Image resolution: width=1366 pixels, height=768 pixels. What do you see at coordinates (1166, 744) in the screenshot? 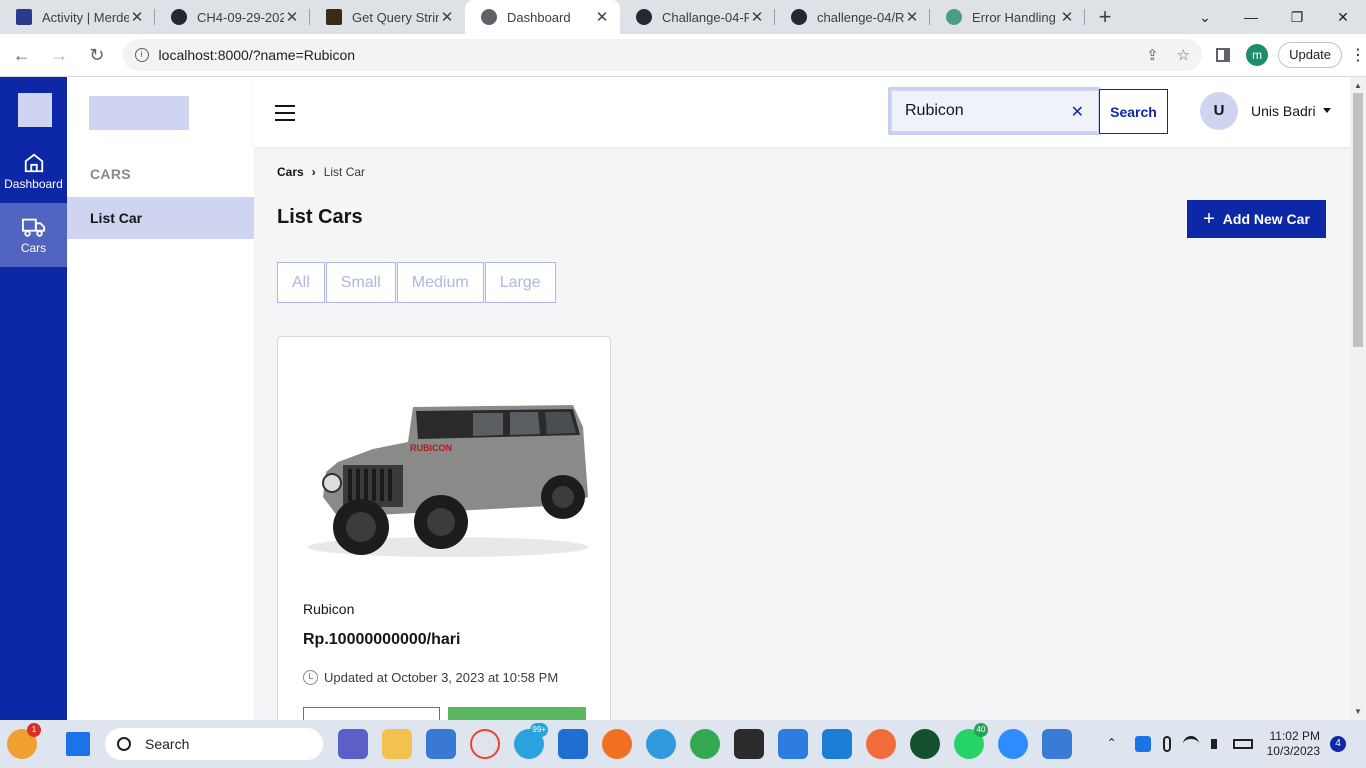
I see `microphone-icon` at bounding box center [1166, 744].